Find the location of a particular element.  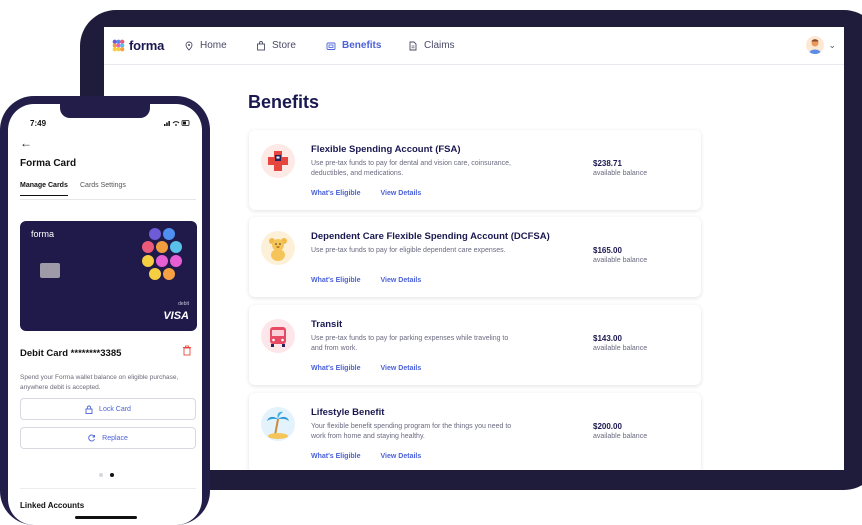

debit-card-visual: forma debit VISA is located at coordinates (108, 276).